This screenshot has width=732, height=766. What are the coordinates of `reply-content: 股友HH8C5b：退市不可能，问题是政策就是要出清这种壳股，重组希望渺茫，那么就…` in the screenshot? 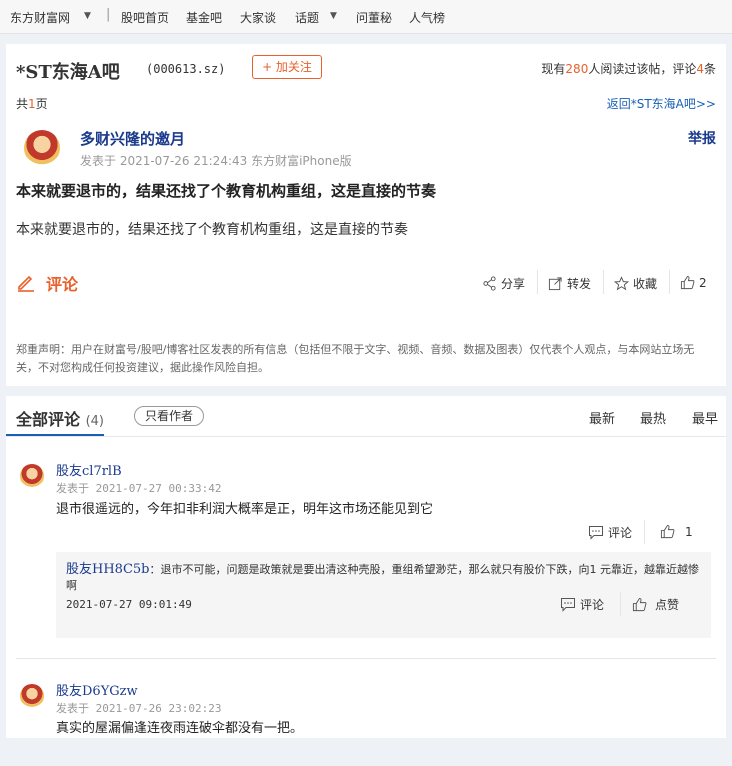 It's located at (384, 578).